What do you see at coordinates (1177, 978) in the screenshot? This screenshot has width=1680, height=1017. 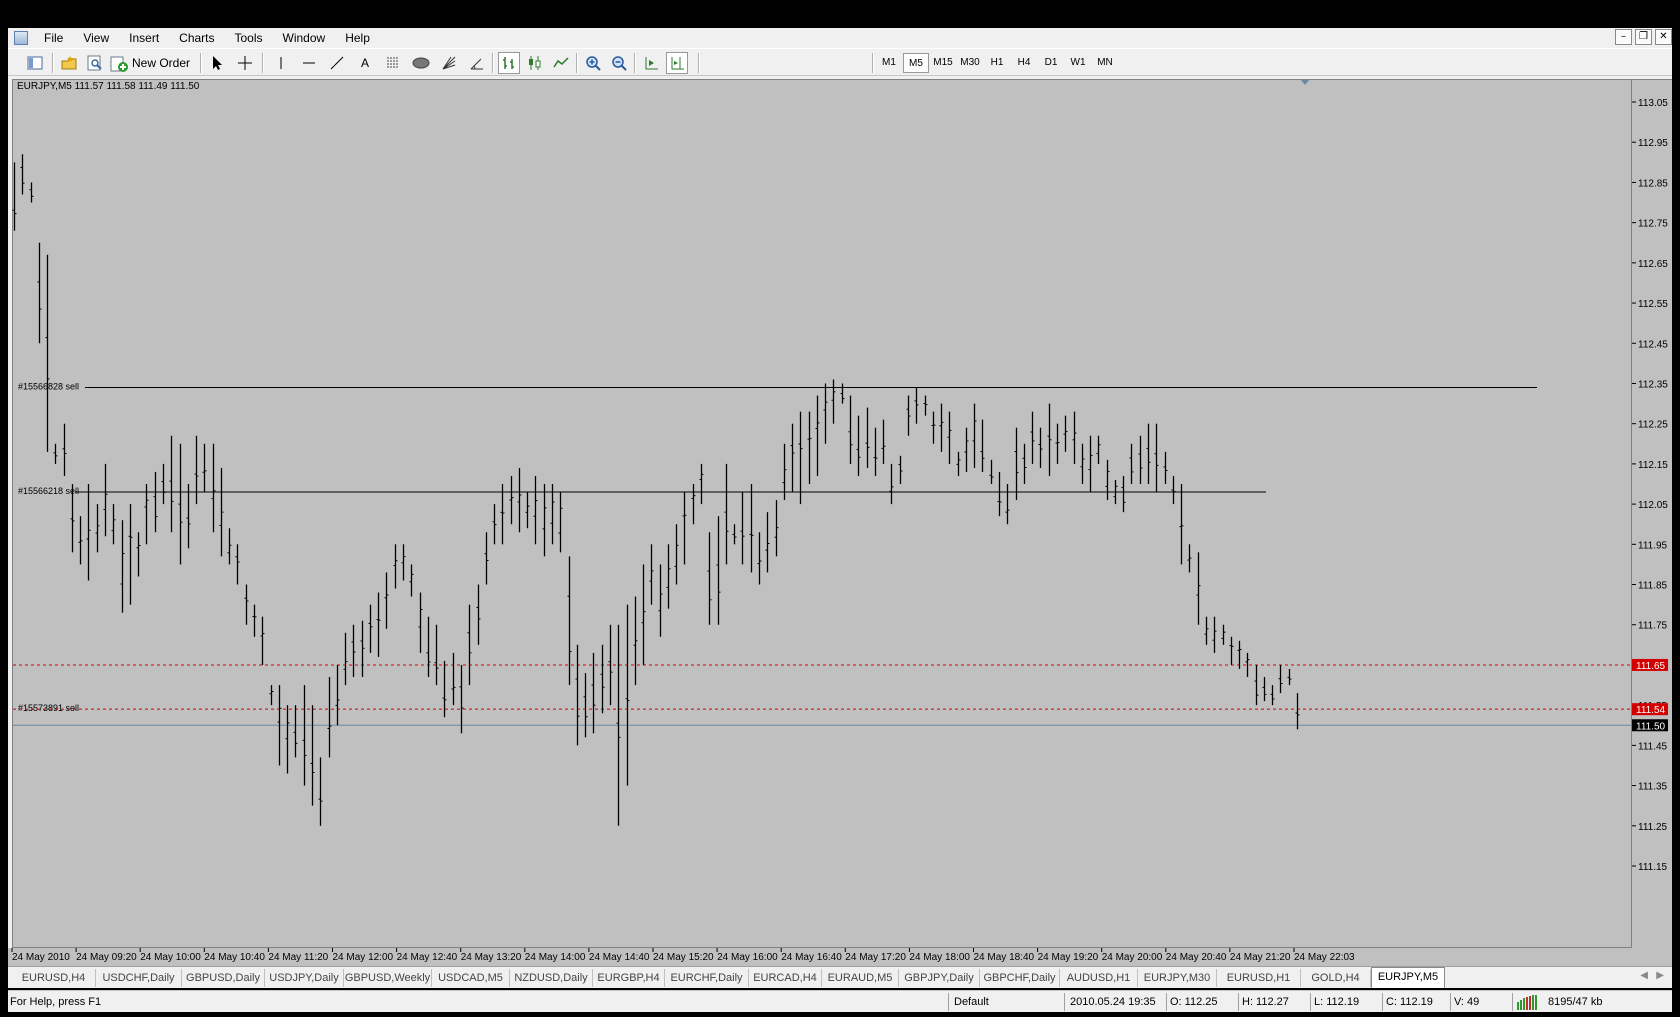 I see `symbol-tab: EURJPY,M30` at bounding box center [1177, 978].